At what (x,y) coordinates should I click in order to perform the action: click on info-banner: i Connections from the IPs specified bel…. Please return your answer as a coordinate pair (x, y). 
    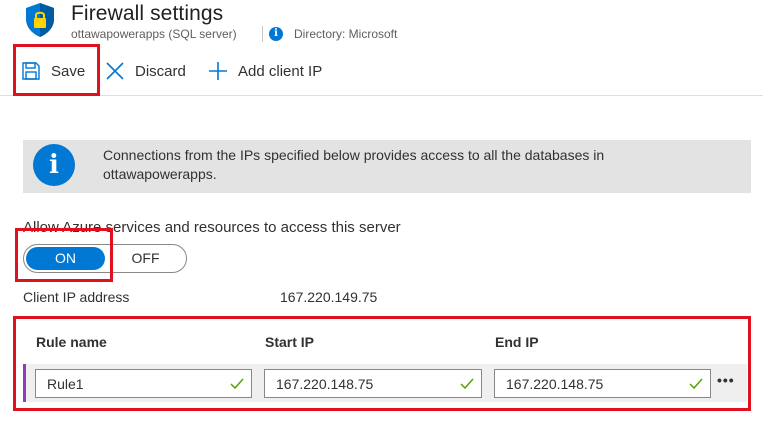
    Looking at the image, I should click on (387, 166).